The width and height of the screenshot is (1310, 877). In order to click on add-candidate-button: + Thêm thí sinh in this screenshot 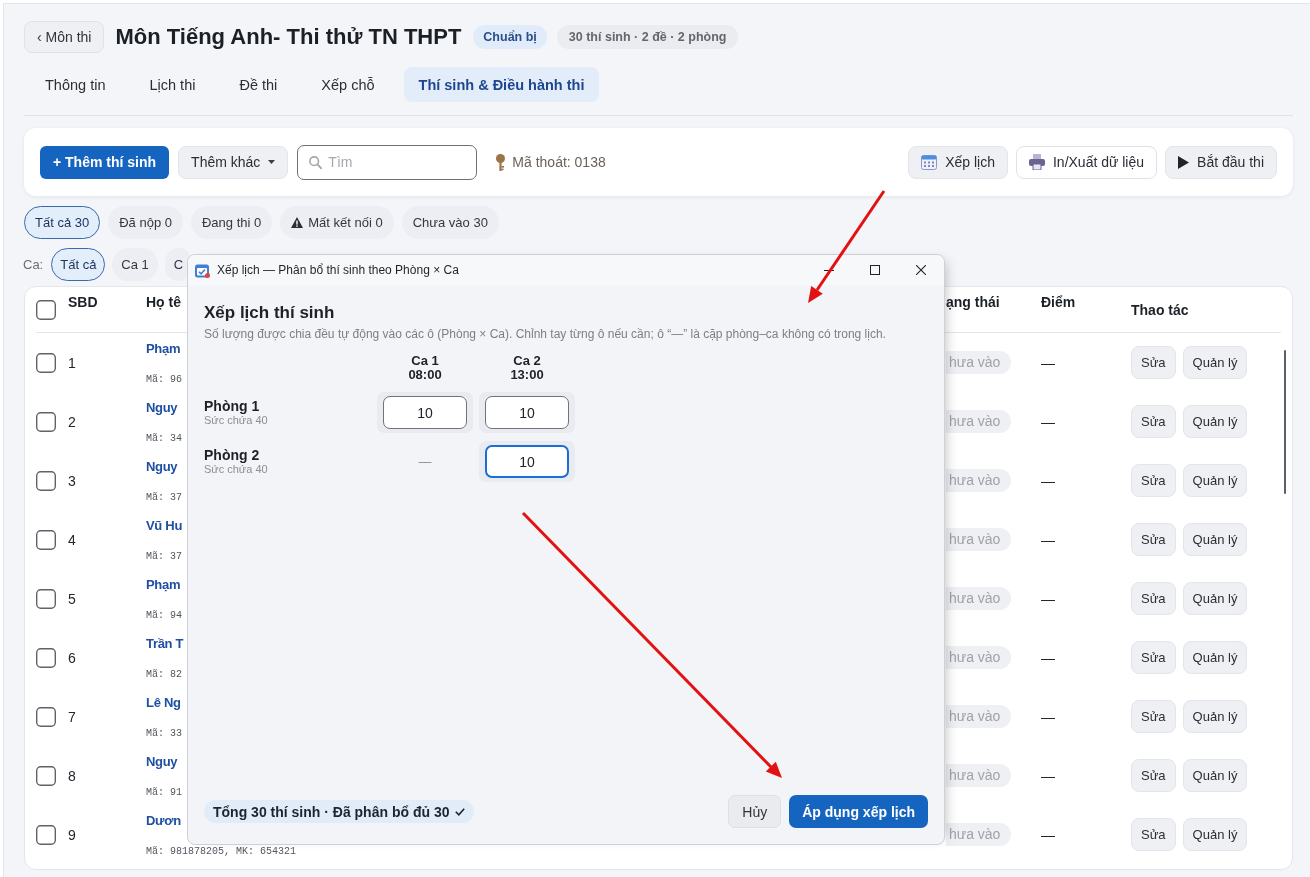, I will do `click(105, 162)`.